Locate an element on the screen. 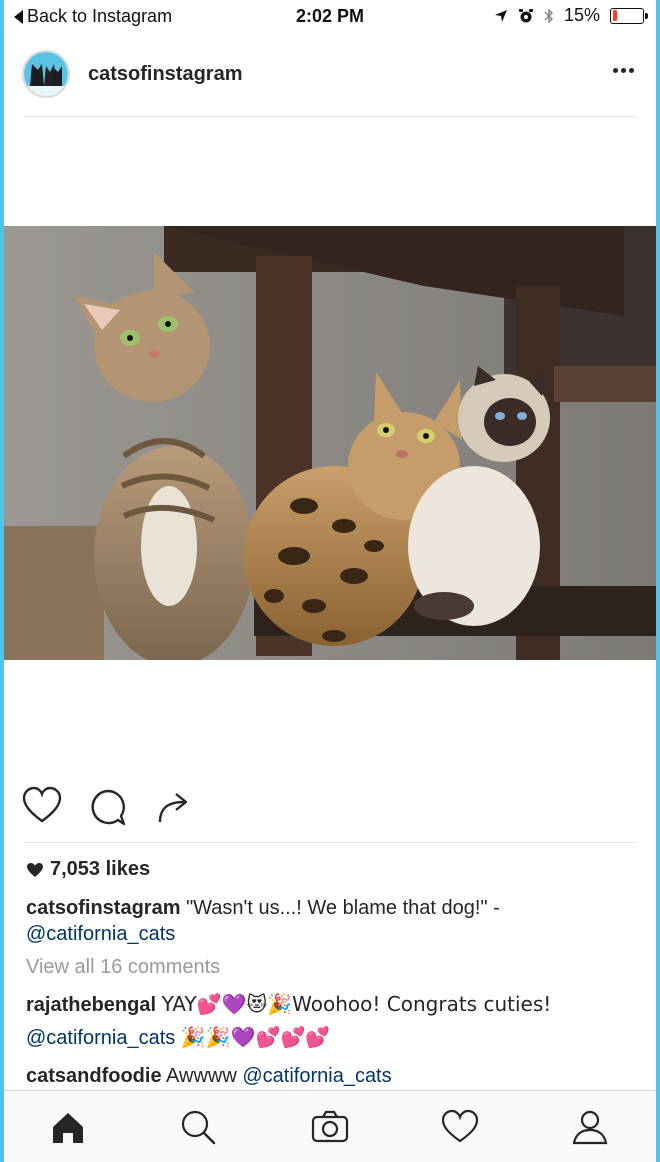 The height and width of the screenshot is (1162, 660). status-indicators: 15% is located at coordinates (571, 15).